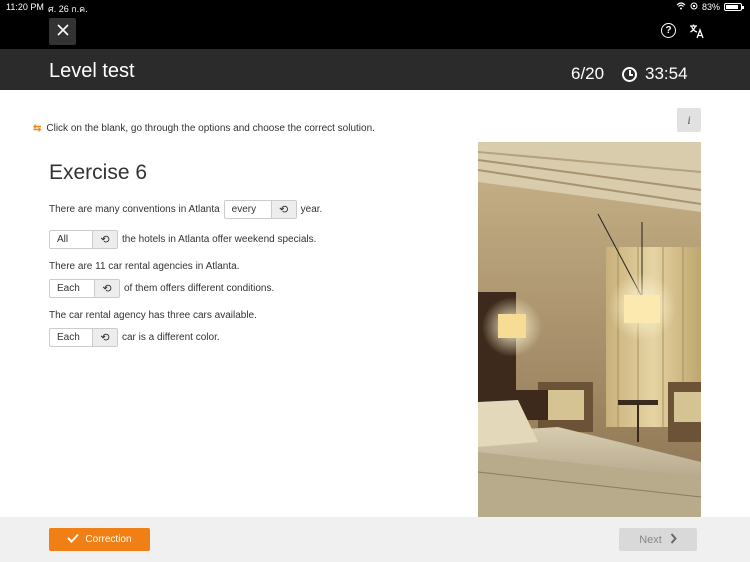  I want to click on question-circle-icon: ?, so click(668, 30).